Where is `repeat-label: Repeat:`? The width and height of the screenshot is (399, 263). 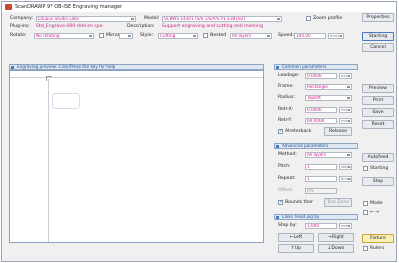 repeat-label: Repeat: is located at coordinates (287, 178).